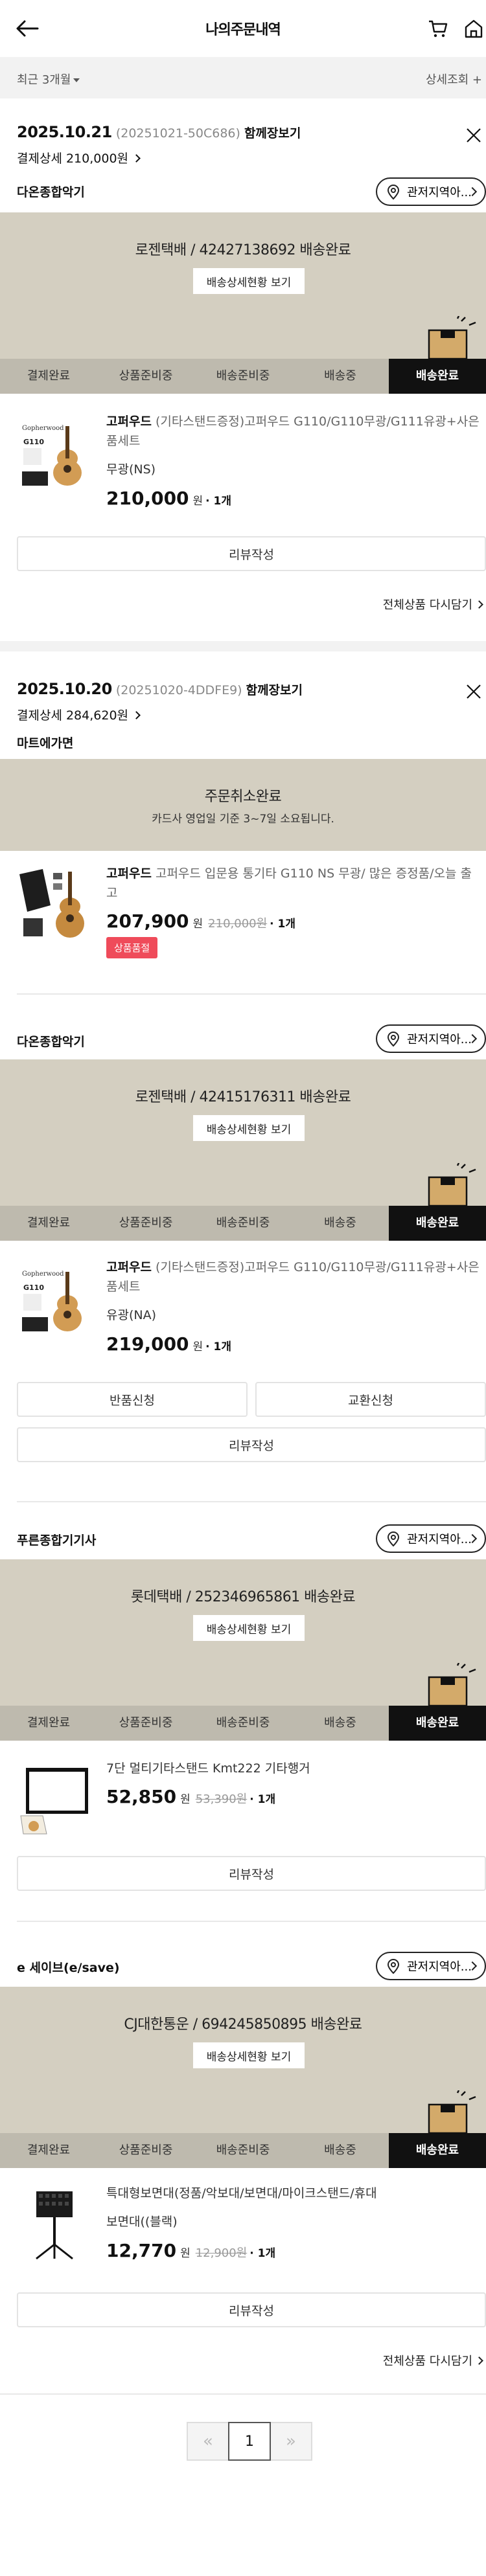 The width and height of the screenshot is (486, 2576). I want to click on delivery-info: 로젠택배 / 42427138692 배송완료, so click(243, 250).